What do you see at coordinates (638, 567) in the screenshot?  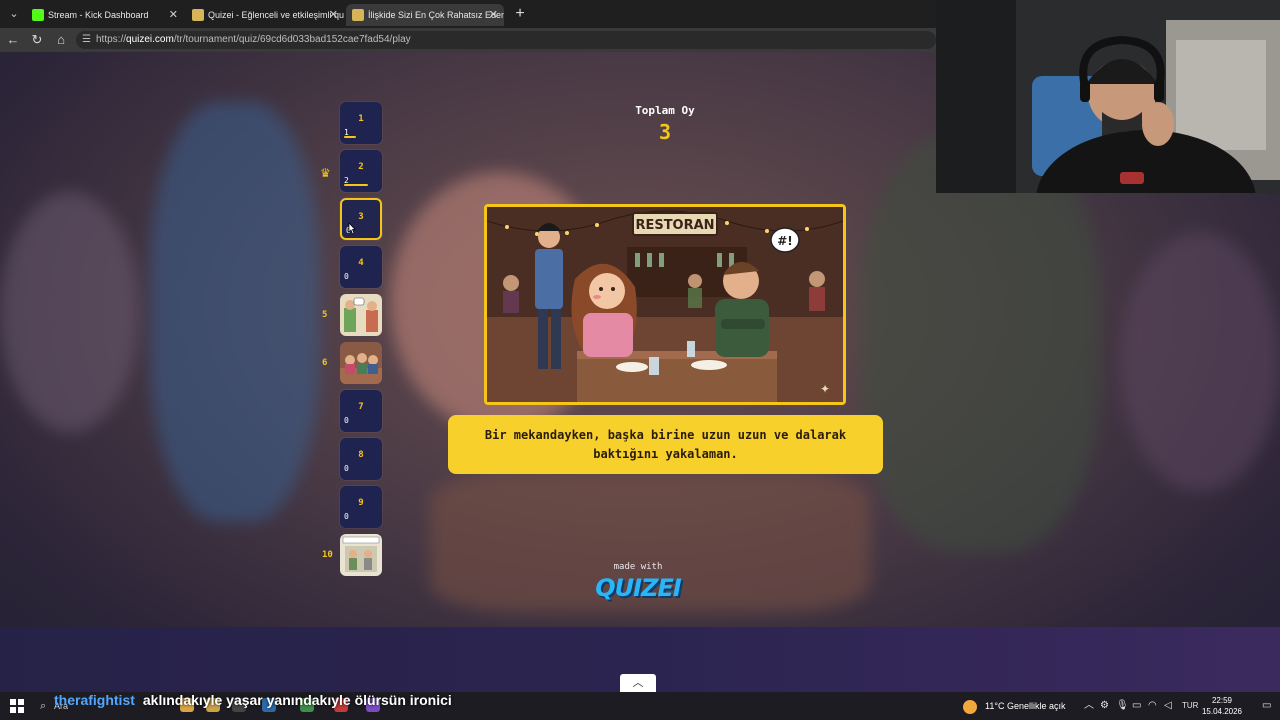 I see `made-with-label: made with` at bounding box center [638, 567].